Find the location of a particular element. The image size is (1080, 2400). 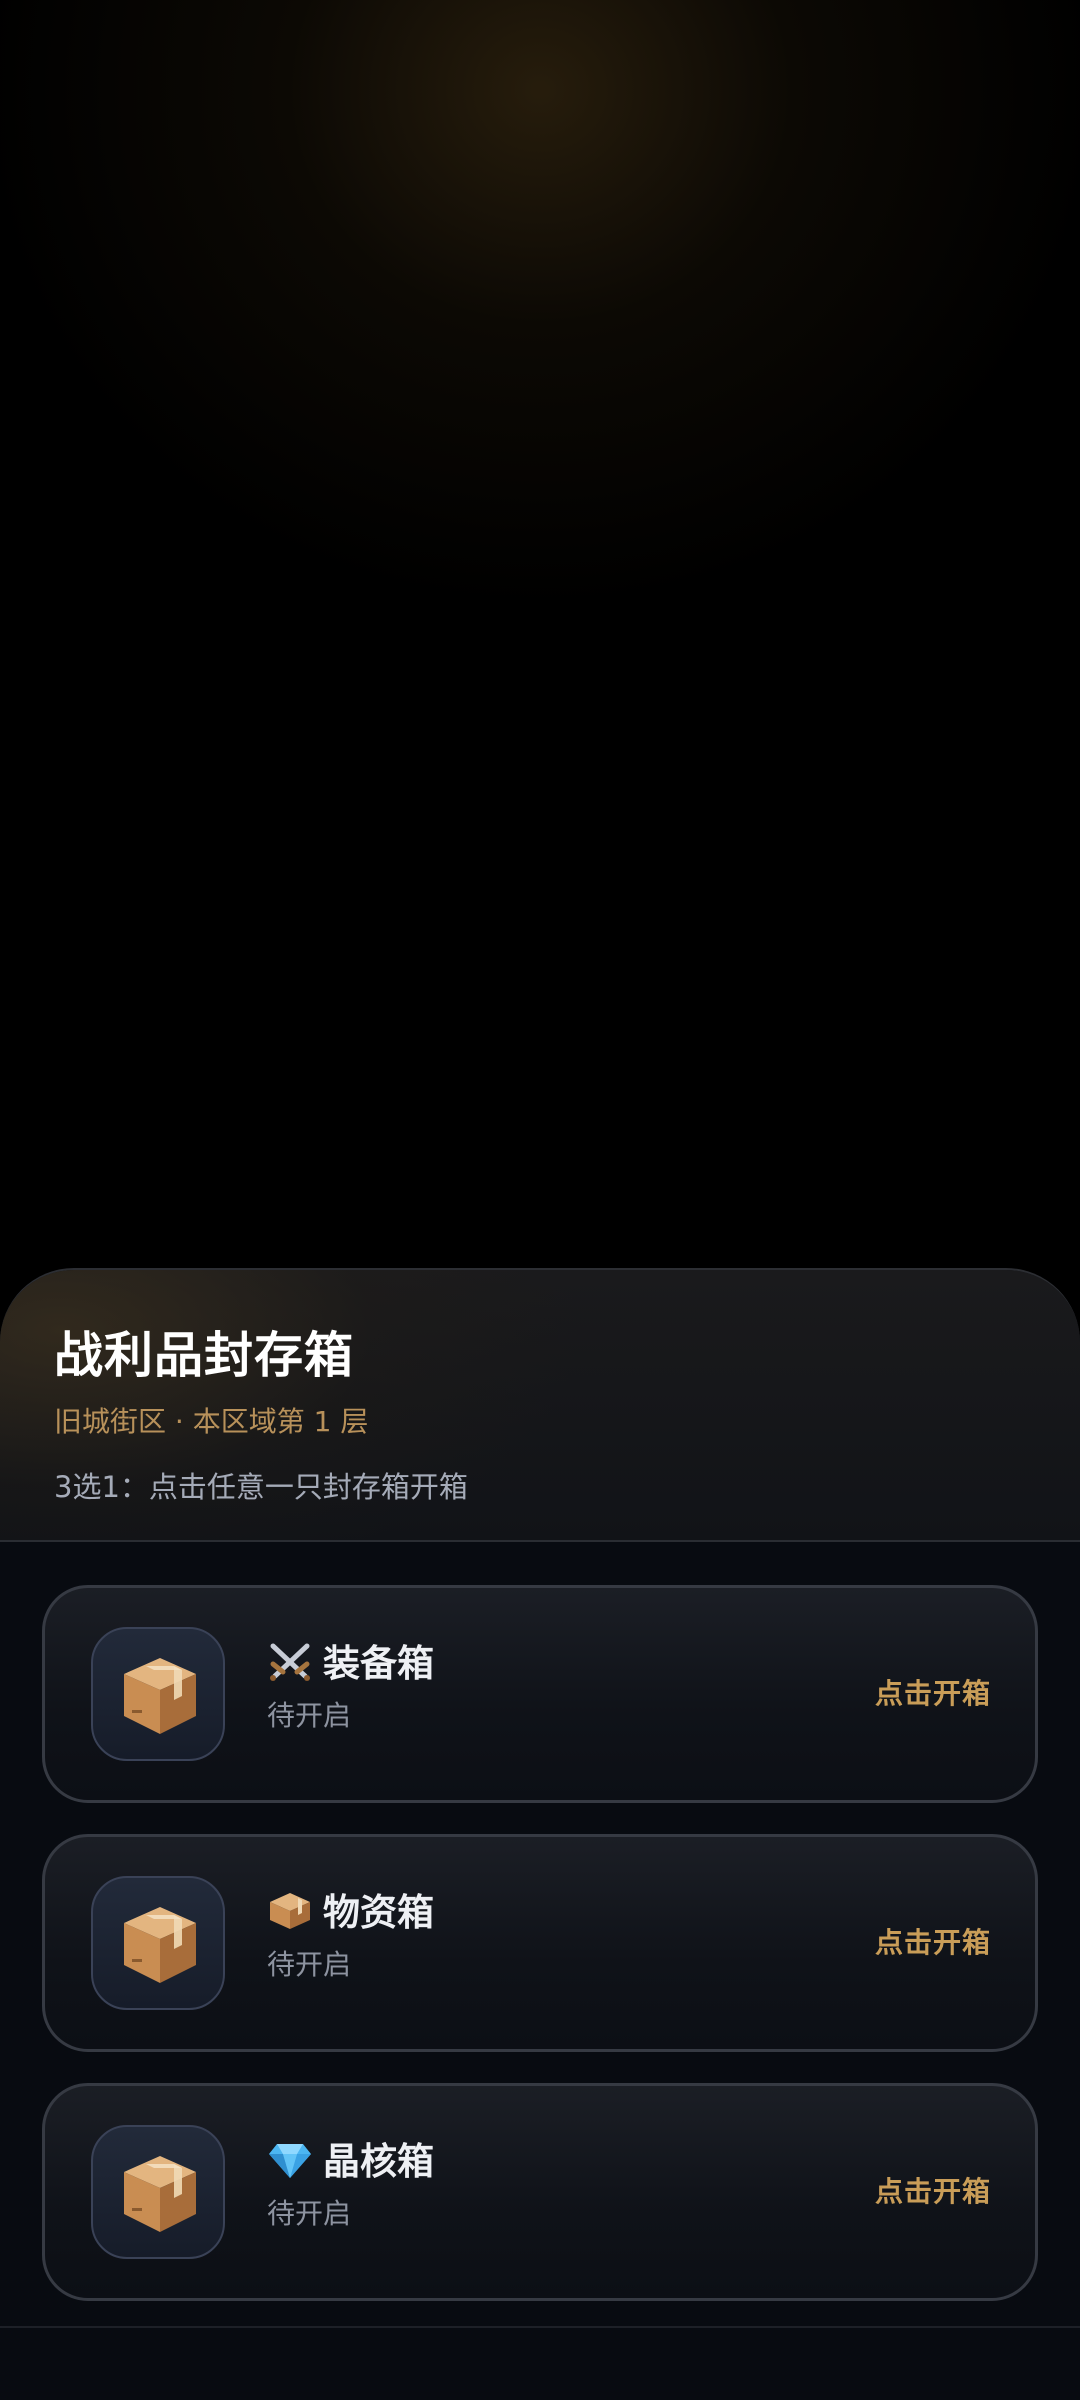

box-name-label: 晶核箱 is located at coordinates (378, 2161).